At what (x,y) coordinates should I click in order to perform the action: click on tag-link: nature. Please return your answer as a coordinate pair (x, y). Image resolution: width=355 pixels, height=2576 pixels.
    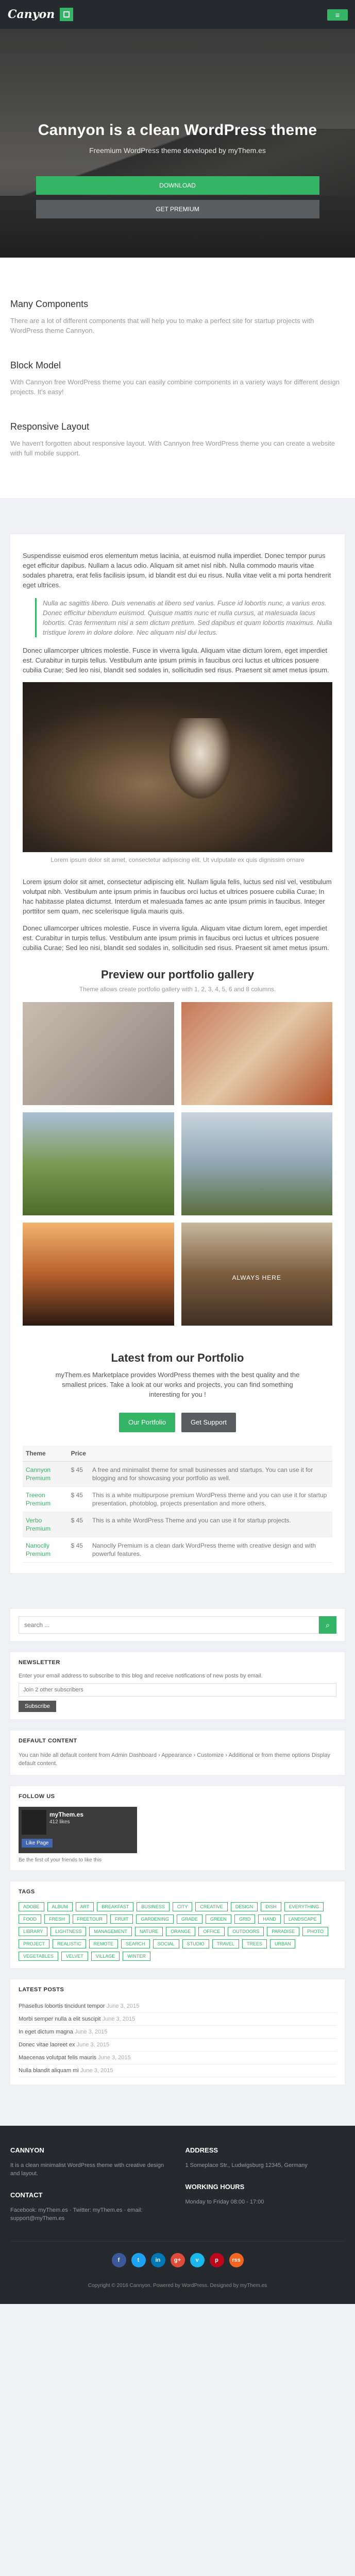
    Looking at the image, I should click on (148, 1931).